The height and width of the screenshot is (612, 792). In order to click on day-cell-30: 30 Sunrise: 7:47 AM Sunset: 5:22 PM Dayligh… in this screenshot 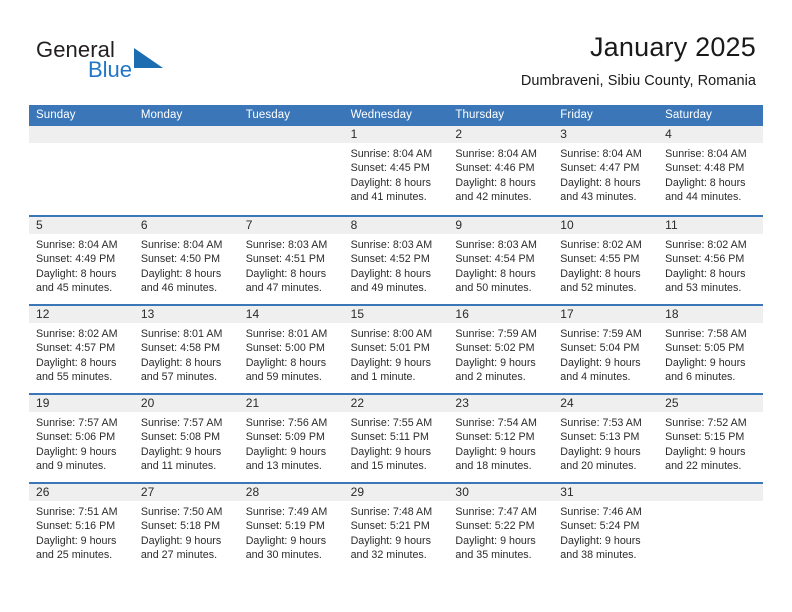, I will do `click(501, 527)`.